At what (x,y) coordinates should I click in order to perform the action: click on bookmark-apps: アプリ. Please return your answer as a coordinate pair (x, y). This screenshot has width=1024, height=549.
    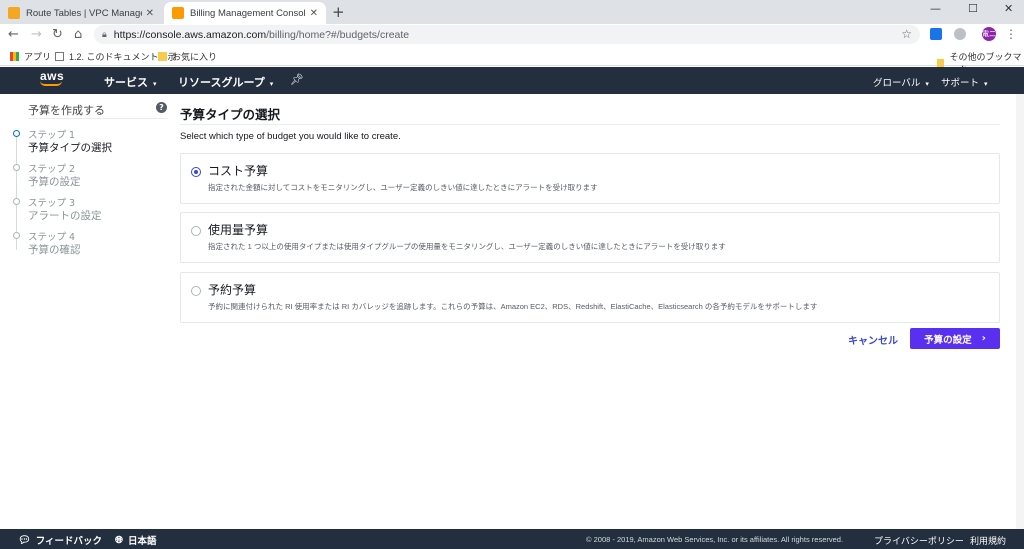
    Looking at the image, I should click on (30, 56).